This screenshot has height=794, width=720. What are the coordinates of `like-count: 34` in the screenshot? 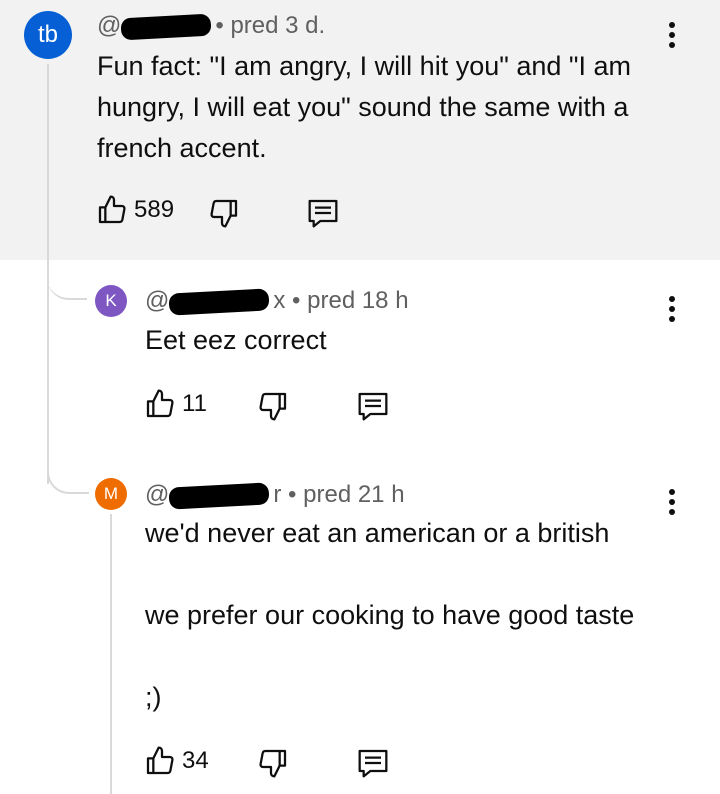 It's located at (195, 760).